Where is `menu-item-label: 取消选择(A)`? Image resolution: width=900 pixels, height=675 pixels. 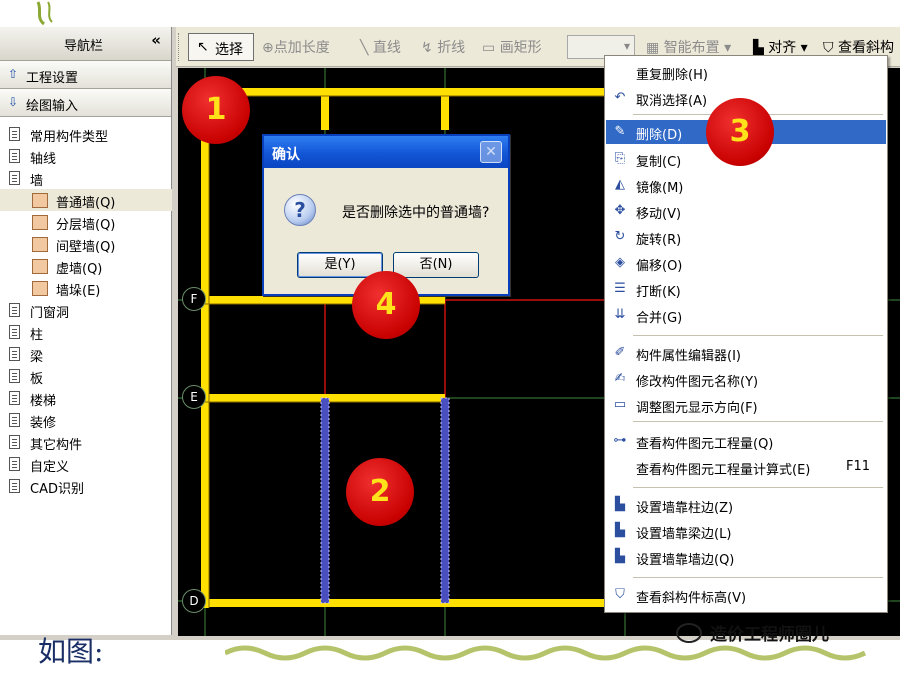
menu-item-label: 取消选择(A) is located at coordinates (672, 101).